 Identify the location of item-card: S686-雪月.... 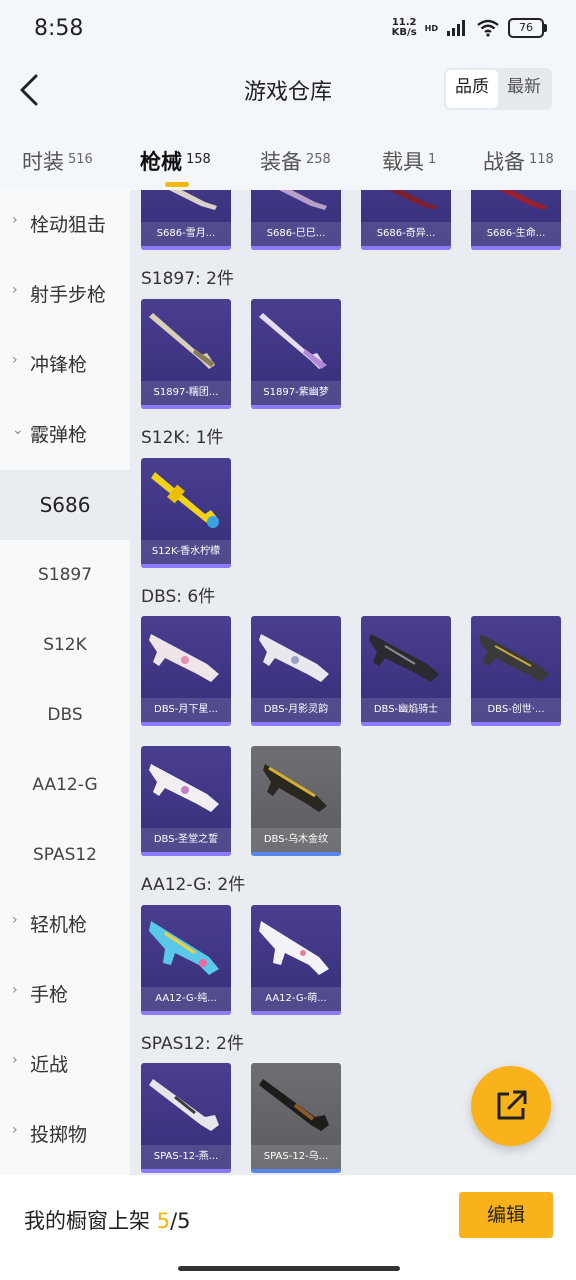
(186, 220).